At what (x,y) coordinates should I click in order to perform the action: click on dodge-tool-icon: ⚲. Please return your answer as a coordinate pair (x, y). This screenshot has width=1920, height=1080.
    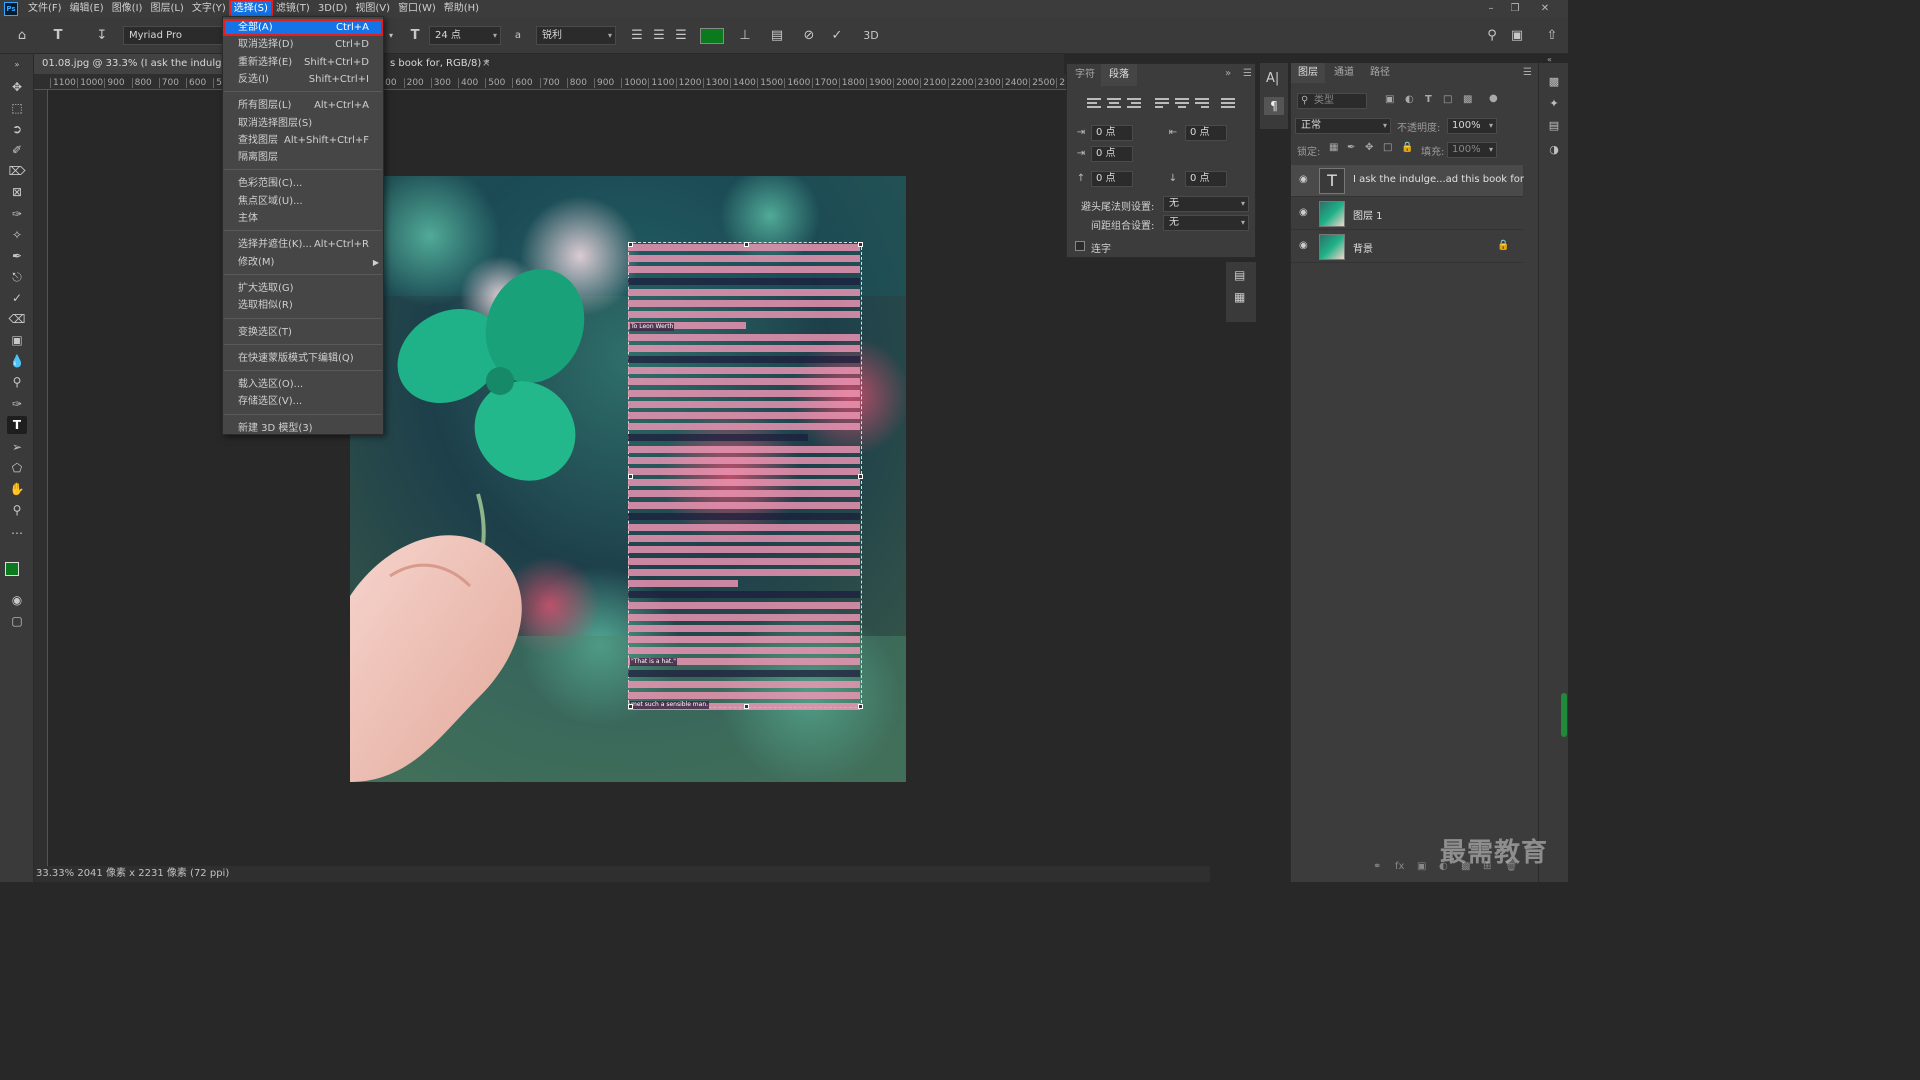
    Looking at the image, I should click on (17, 382).